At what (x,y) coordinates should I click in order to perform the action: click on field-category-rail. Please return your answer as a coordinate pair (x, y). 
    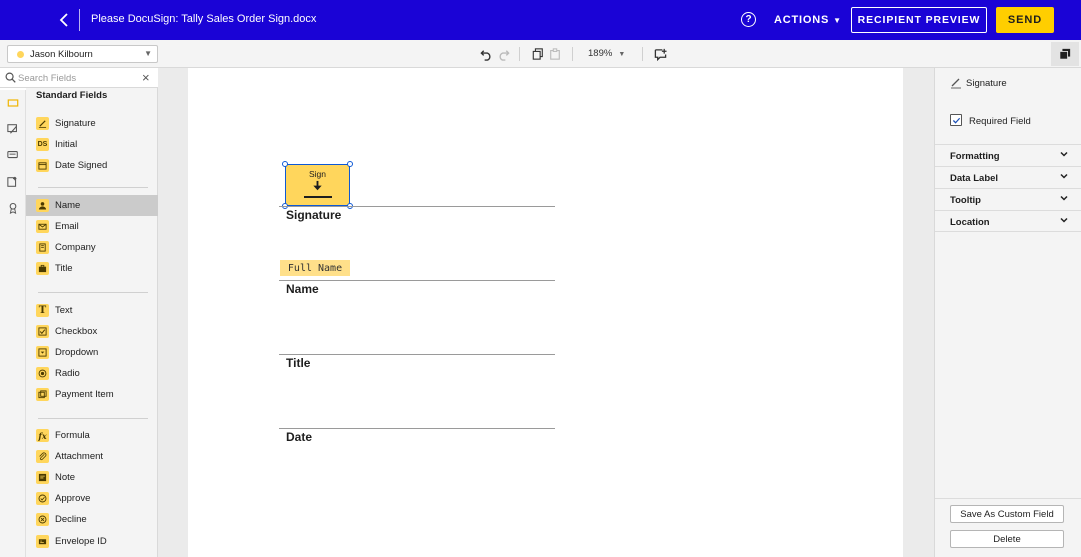
    Looking at the image, I should click on (13, 323).